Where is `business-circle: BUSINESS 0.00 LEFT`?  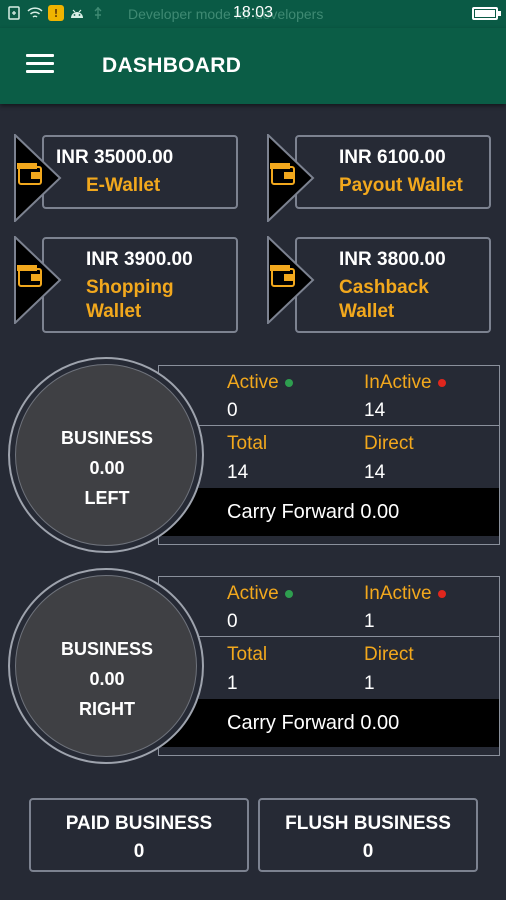 business-circle: BUSINESS 0.00 LEFT is located at coordinates (106, 455).